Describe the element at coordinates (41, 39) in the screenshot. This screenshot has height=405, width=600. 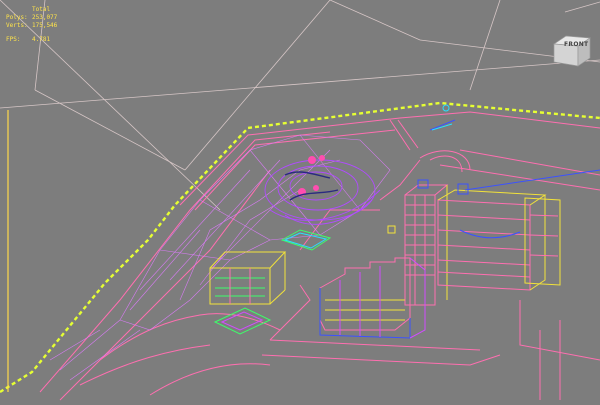
I see `fps-value: 4.781` at that location.